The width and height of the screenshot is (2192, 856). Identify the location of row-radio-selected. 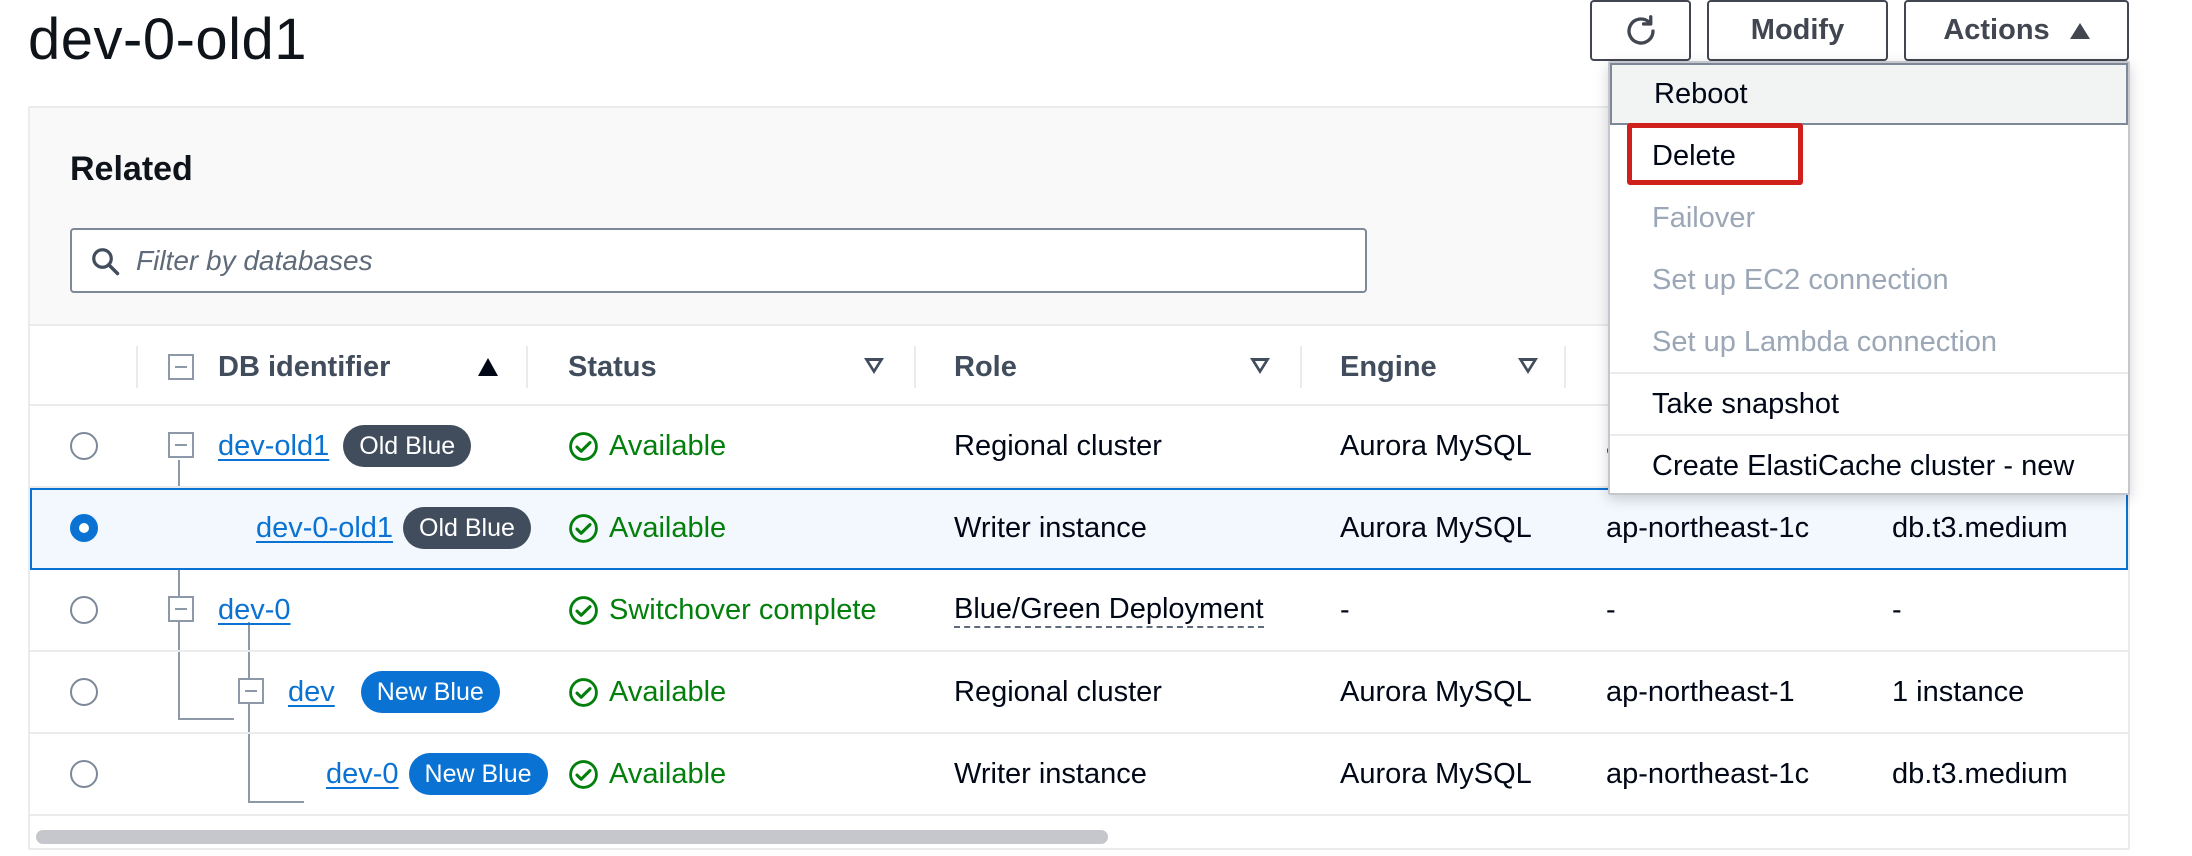
(84, 528).